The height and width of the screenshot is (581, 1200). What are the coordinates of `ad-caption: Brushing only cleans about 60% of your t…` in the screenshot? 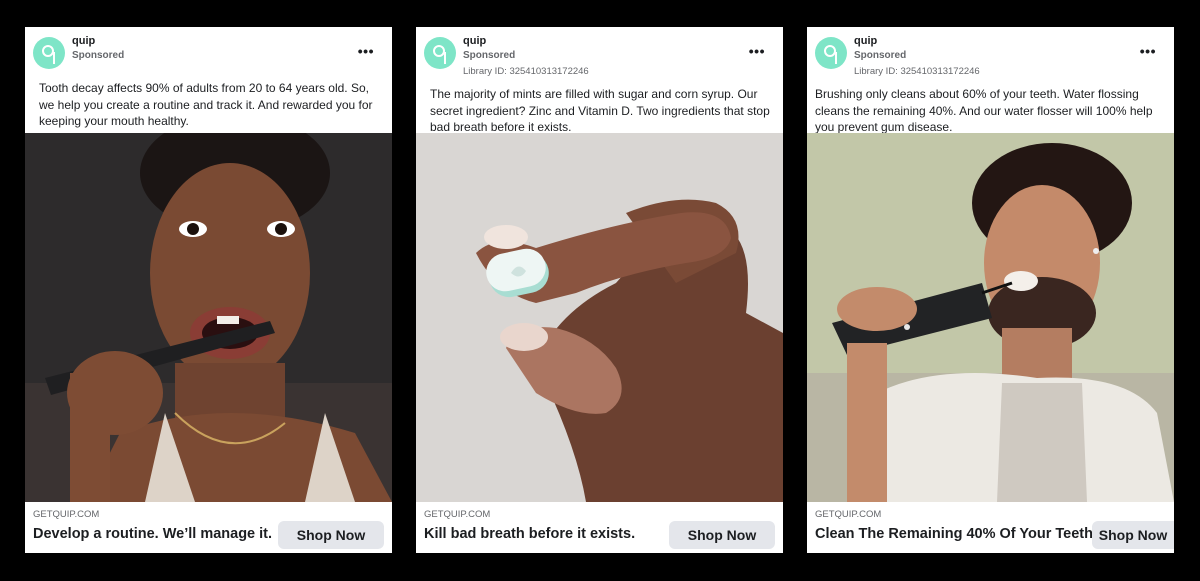 It's located at (984, 110).